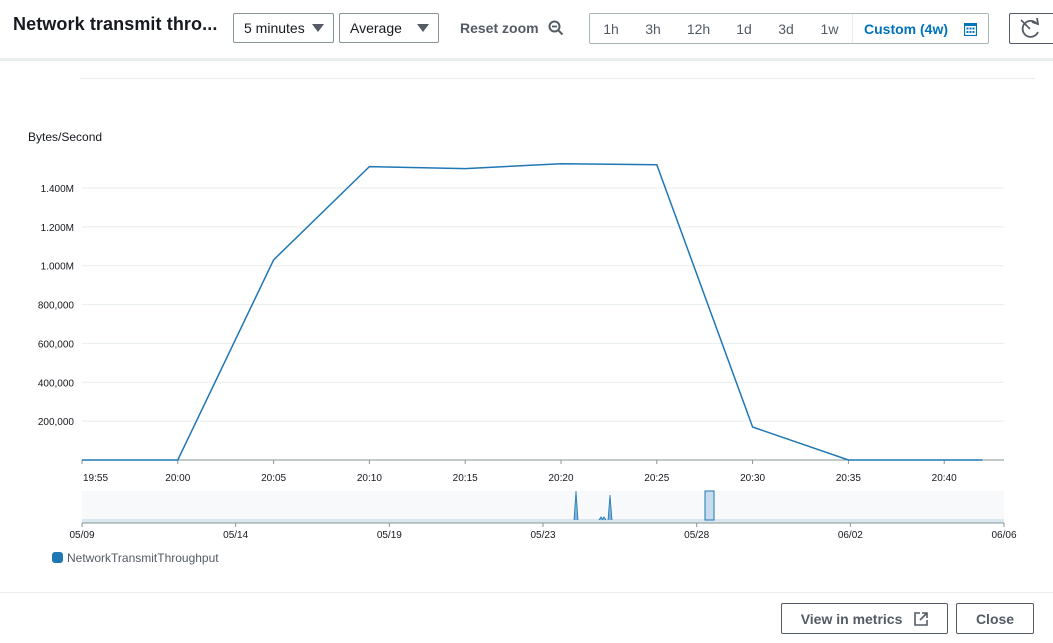 The image size is (1053, 643). Describe the element at coordinates (235, 535) in the screenshot. I see `overview-tick-label: 05/14` at that location.